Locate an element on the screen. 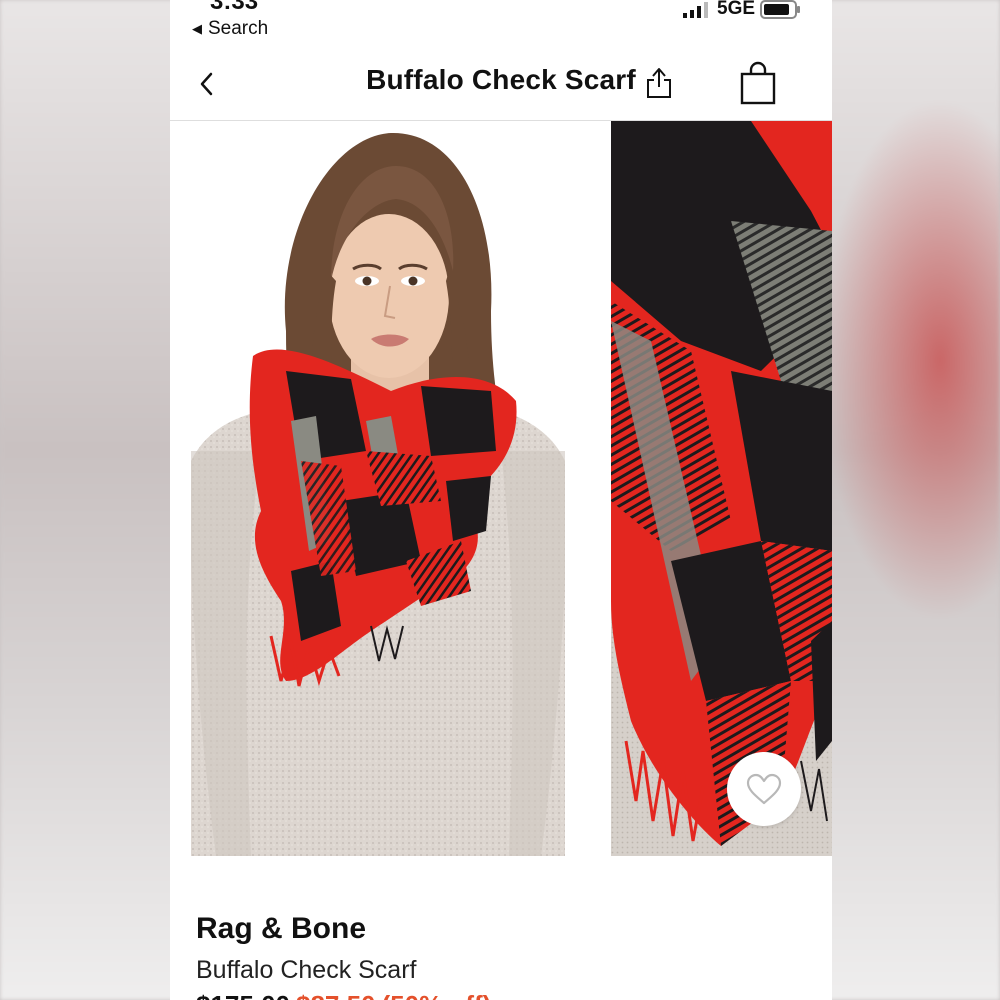 The image size is (1000, 1000). original-price: $175.00 is located at coordinates (243, 995).